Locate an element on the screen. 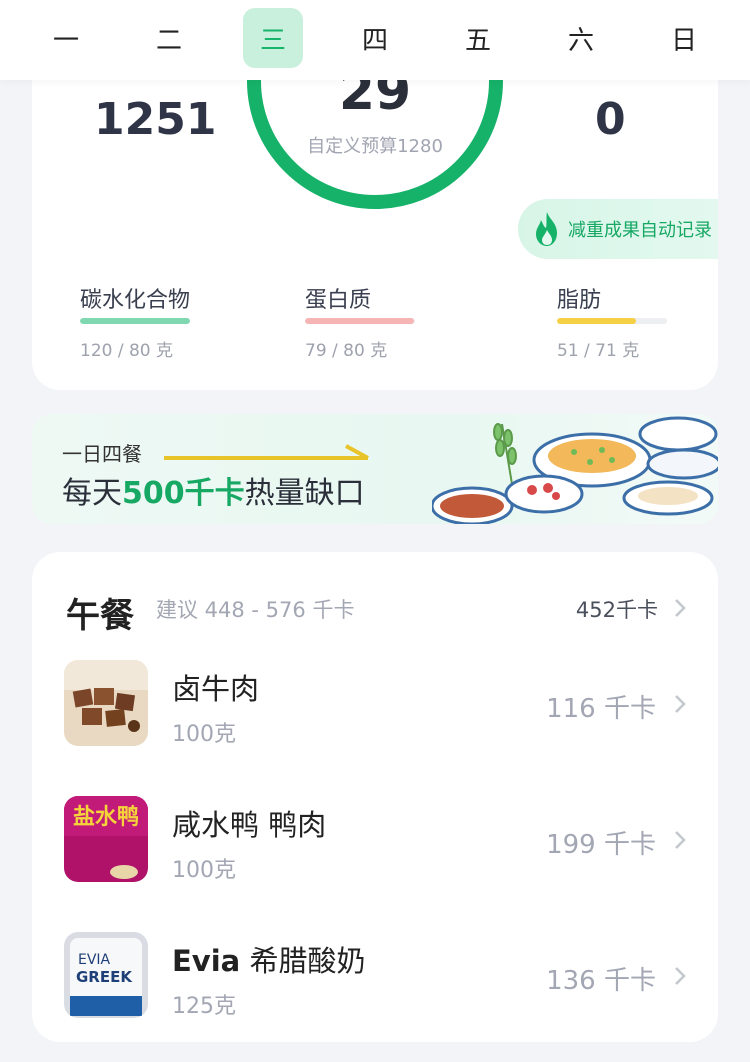 The image size is (750, 1062). food-calories: 136 千卡 is located at coordinates (601, 981).